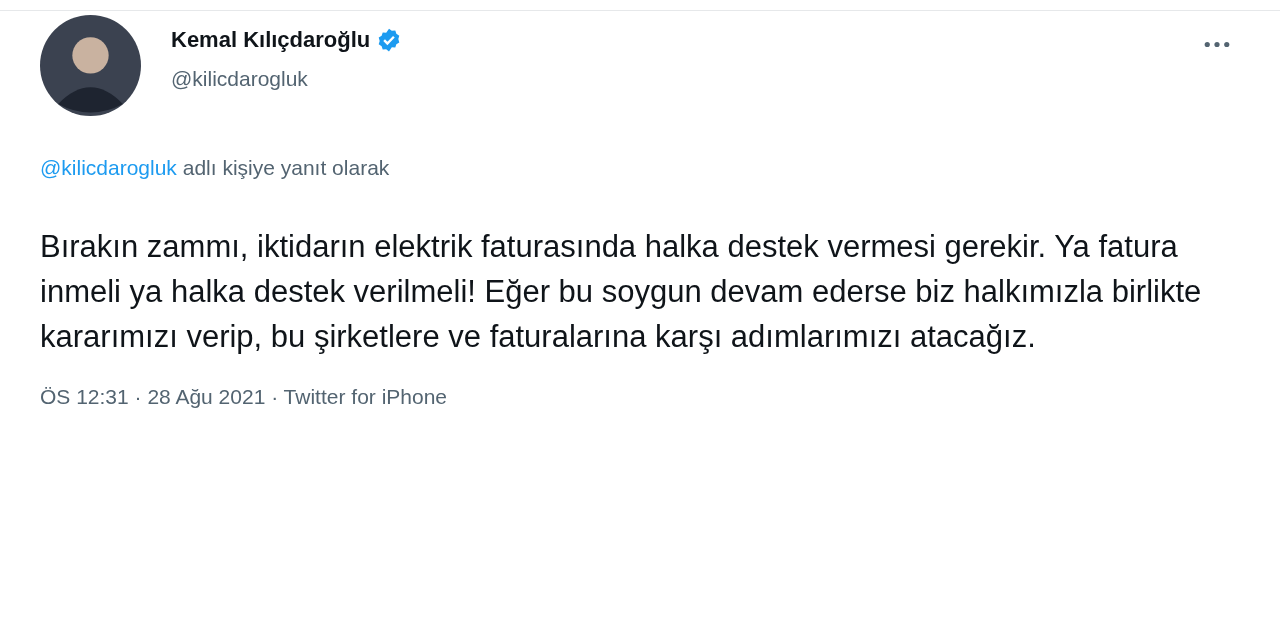  Describe the element at coordinates (271, 40) in the screenshot. I see `author-name: Kemal Kılıçdaroğlu` at that location.